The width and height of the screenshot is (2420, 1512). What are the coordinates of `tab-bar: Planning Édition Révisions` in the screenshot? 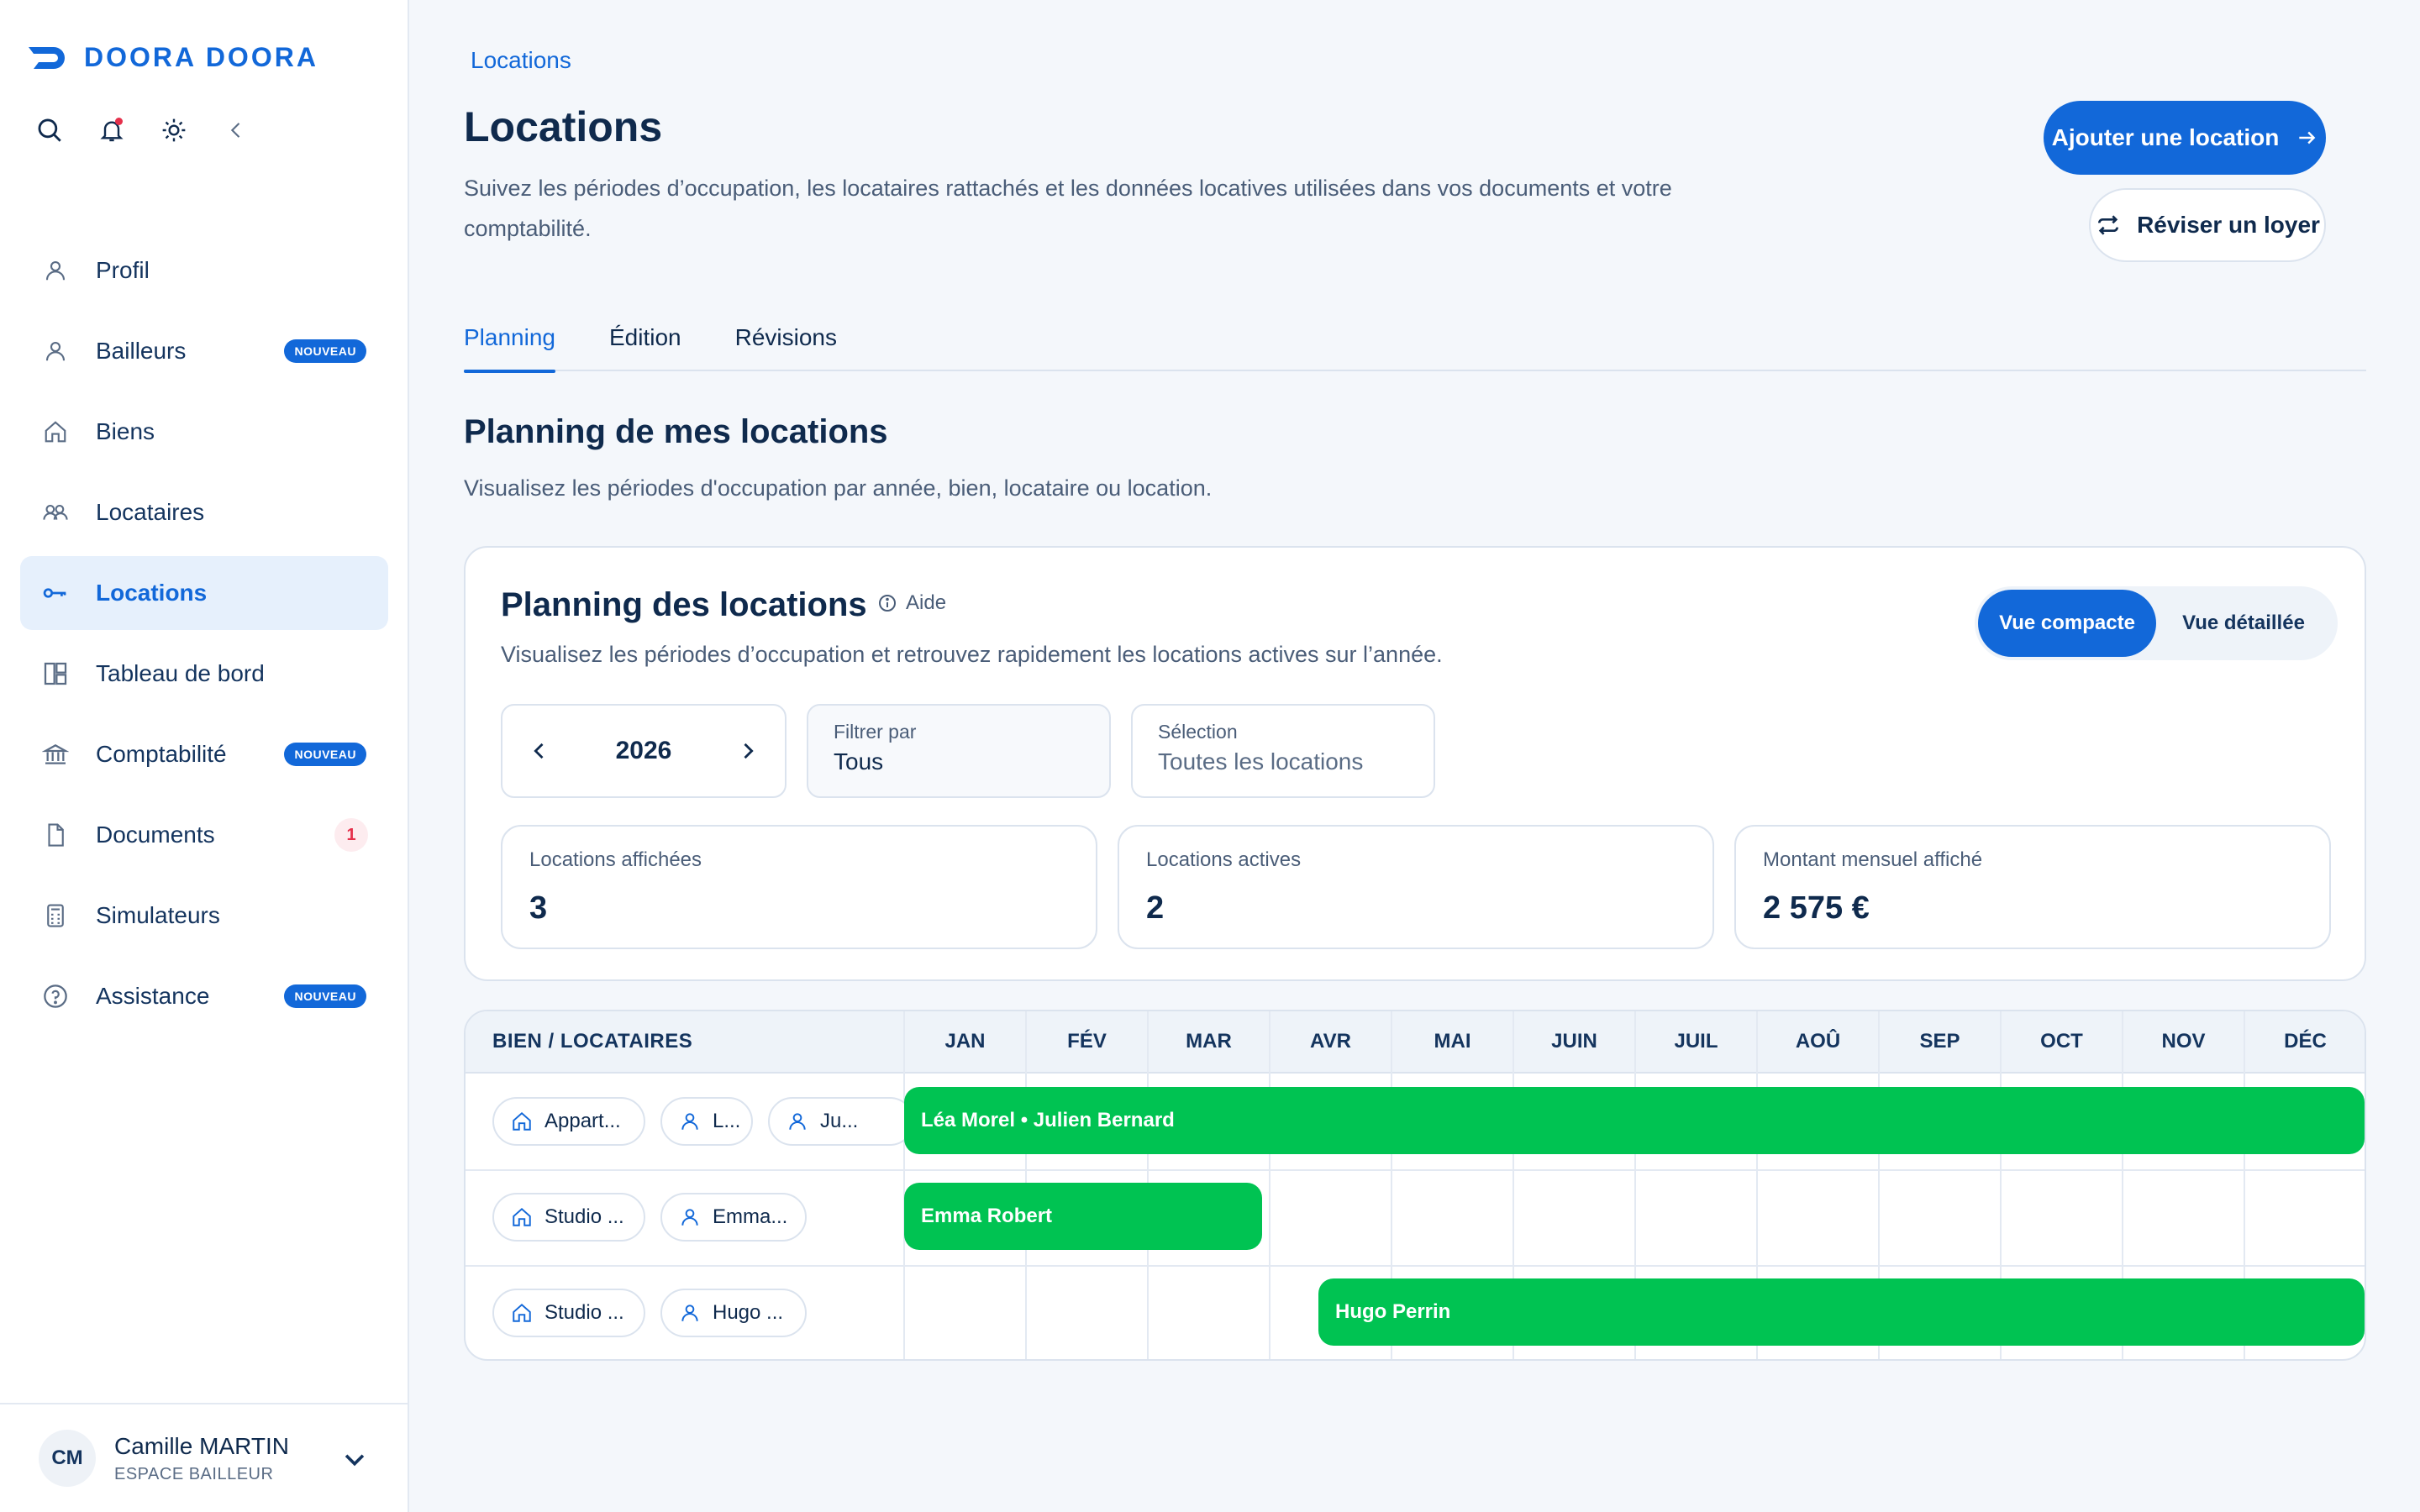 It's located at (1415, 342).